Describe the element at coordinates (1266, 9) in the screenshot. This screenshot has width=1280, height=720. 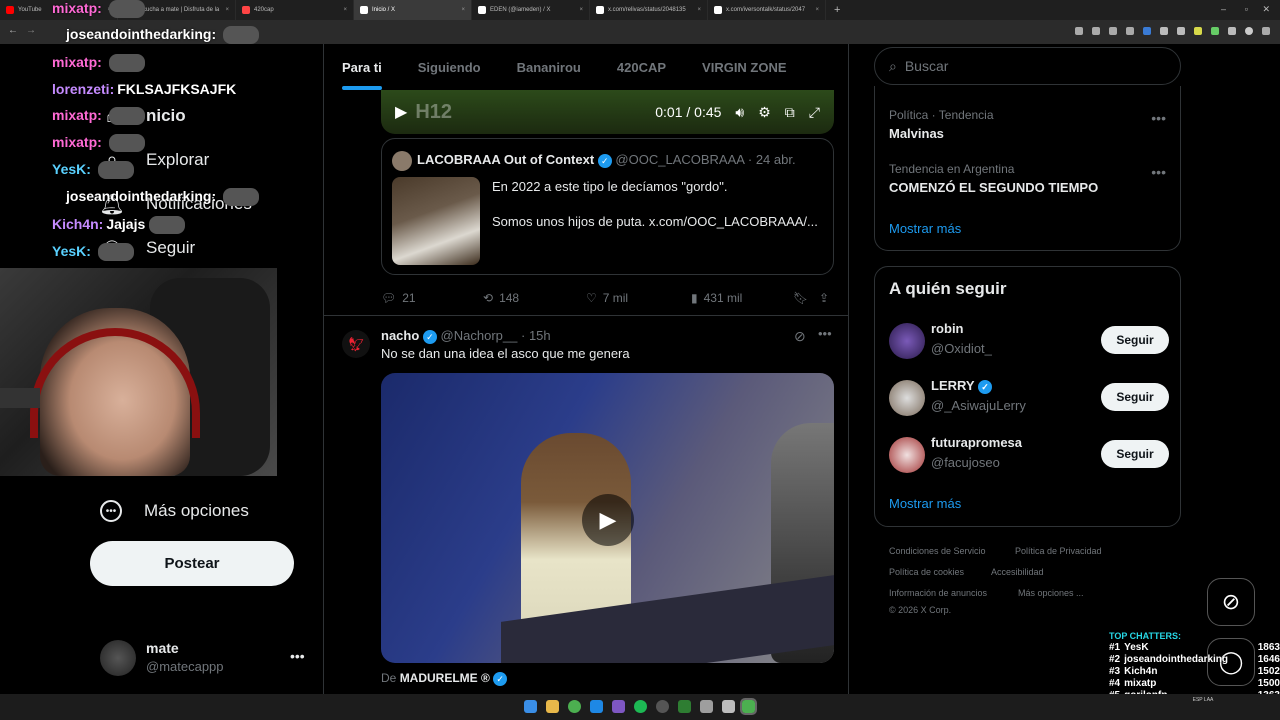
I see `close-window-button: ✕` at that location.